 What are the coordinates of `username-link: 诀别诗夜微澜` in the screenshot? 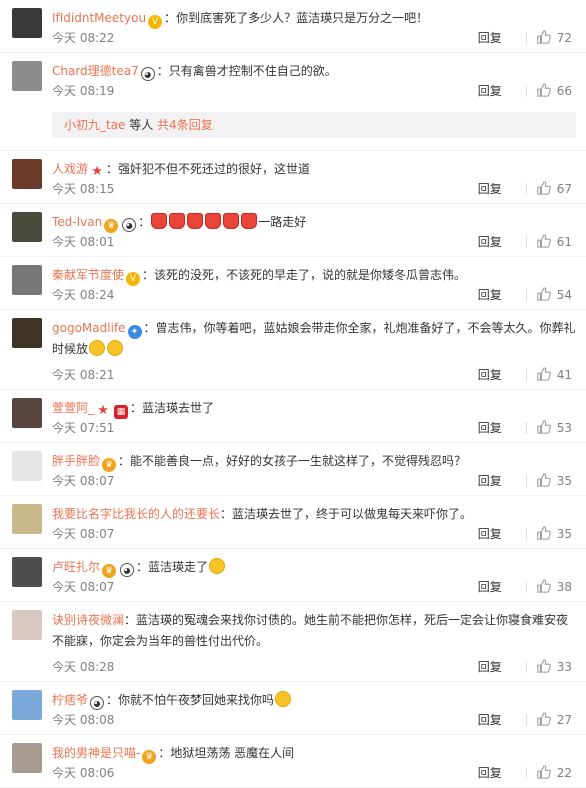 It's located at (88, 620).